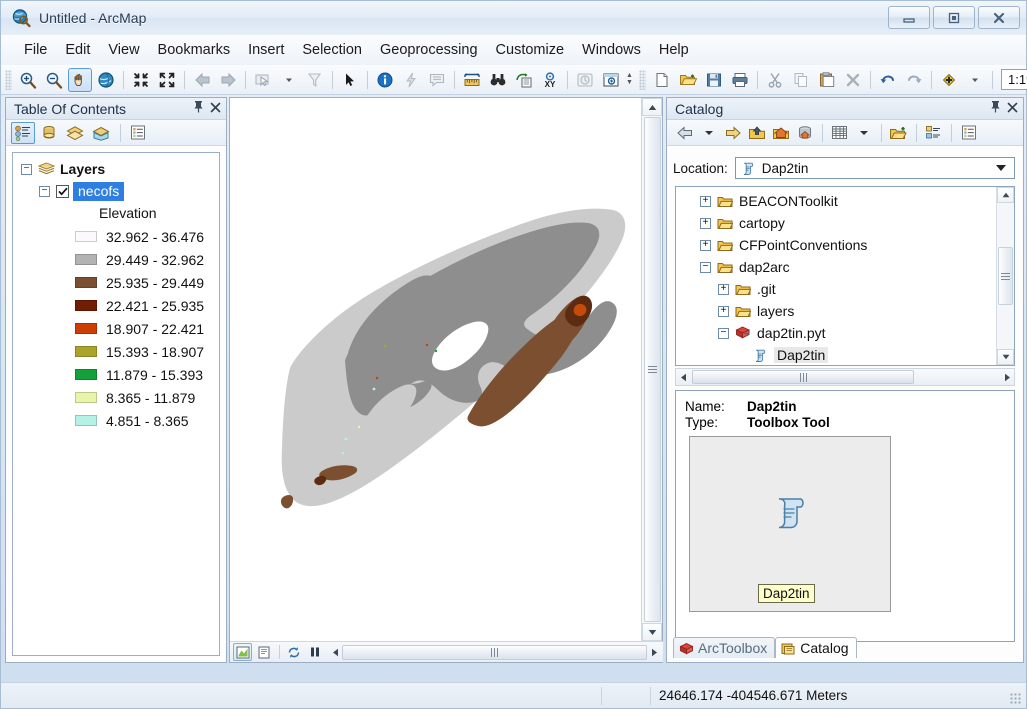 This screenshot has width=1027, height=709. What do you see at coordinates (101, 133) in the screenshot?
I see `list-by-selection-icon` at bounding box center [101, 133].